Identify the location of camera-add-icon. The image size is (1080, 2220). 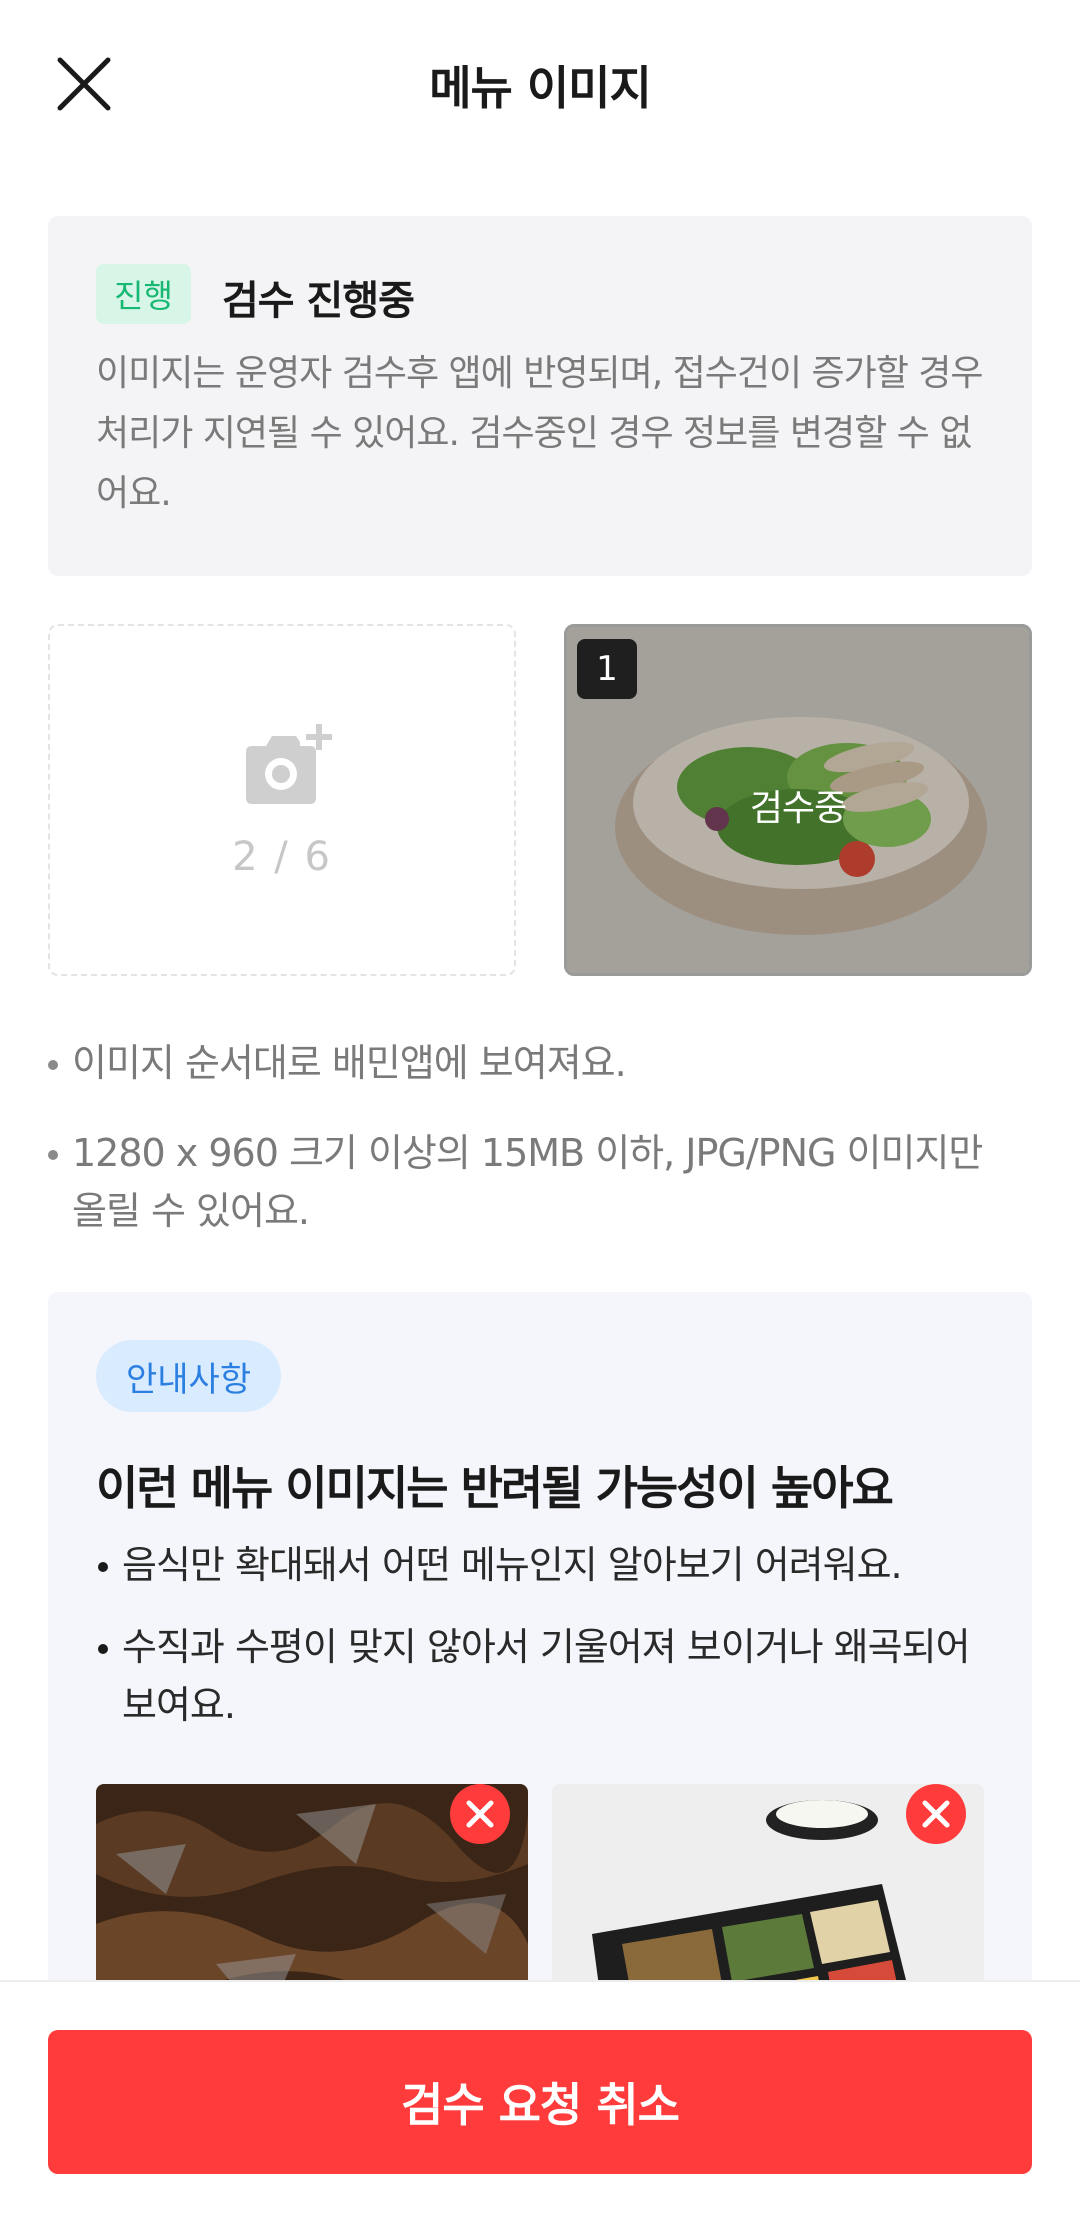
(289, 764).